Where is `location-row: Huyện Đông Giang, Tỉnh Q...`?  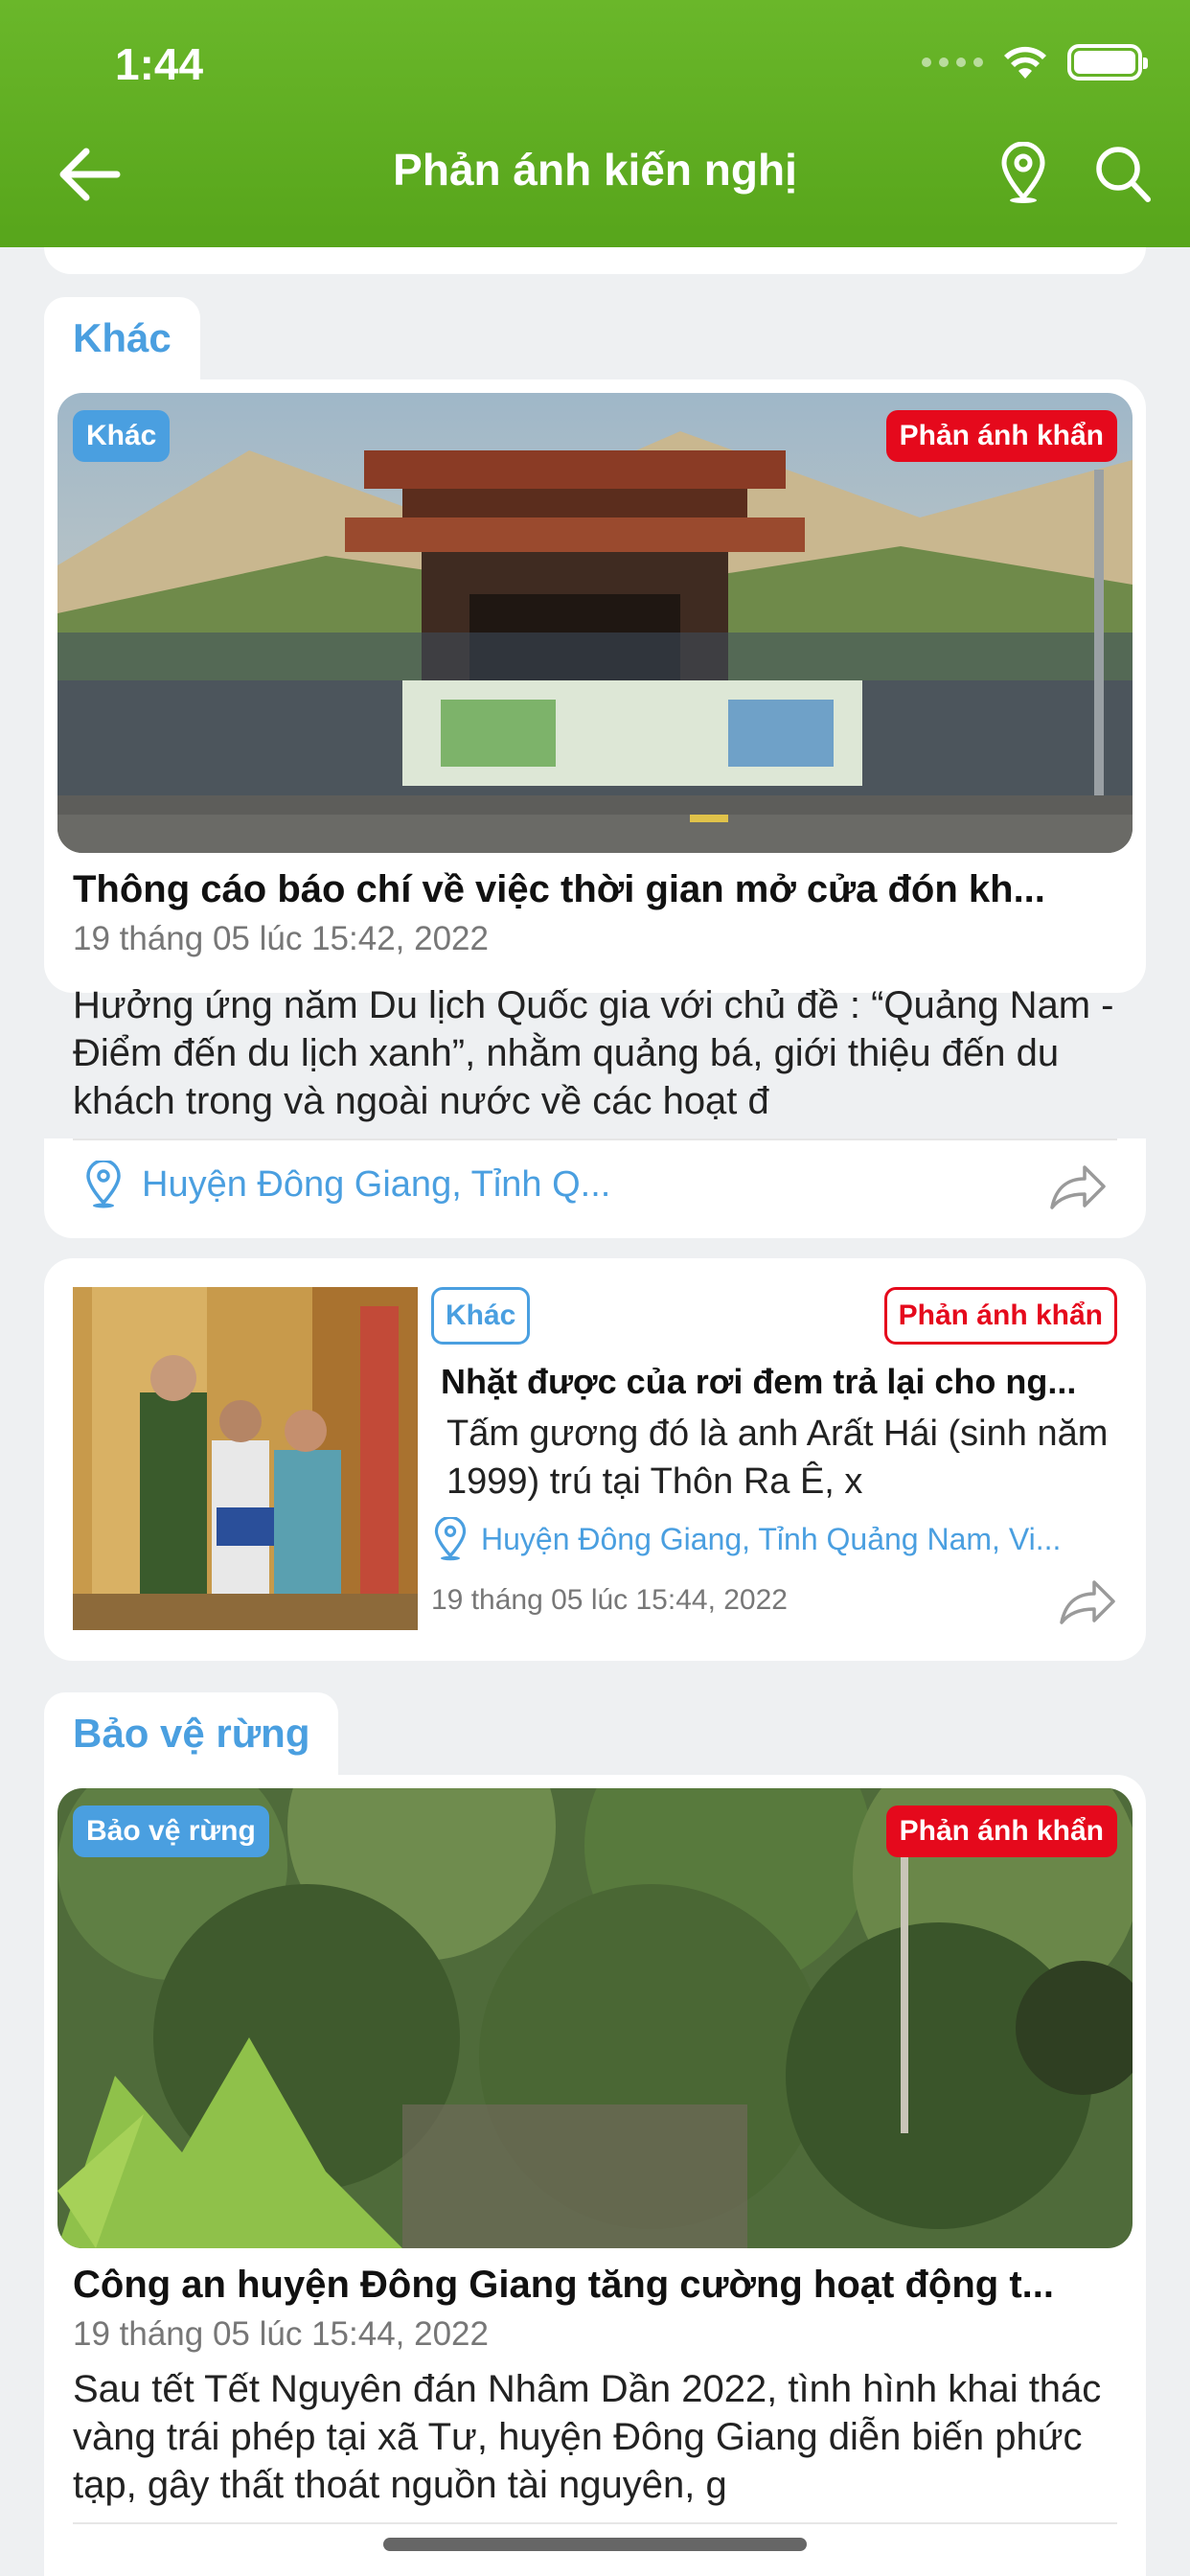
location-row: Huyện Đông Giang, Tỉnh Q... is located at coordinates (346, 1184).